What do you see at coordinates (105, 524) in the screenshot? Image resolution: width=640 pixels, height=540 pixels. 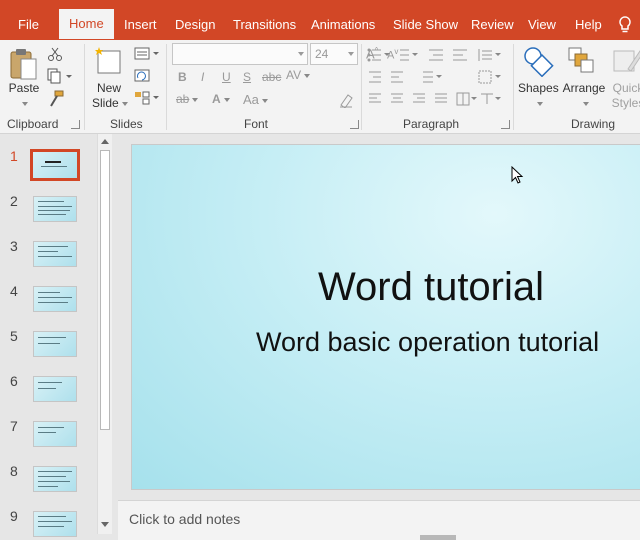 I see `scroll-down-arrow` at bounding box center [105, 524].